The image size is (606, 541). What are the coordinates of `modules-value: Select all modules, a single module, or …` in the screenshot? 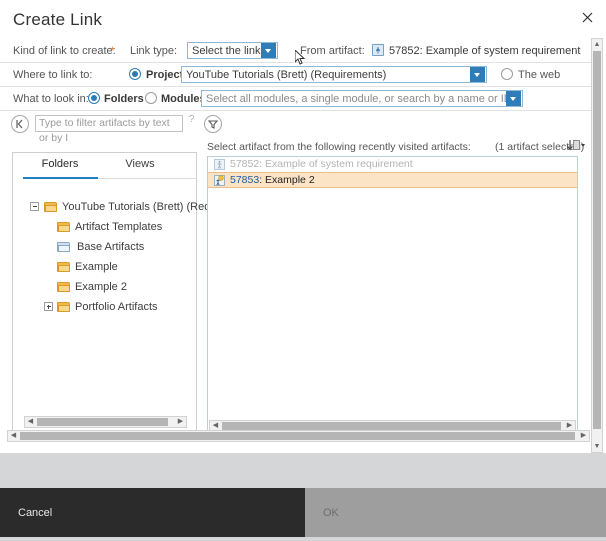 It's located at (356, 98).